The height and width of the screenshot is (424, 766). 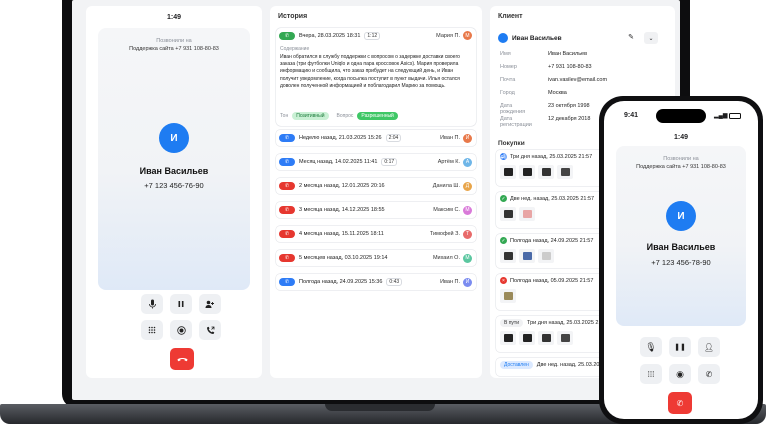 What do you see at coordinates (341, 282) in the screenshot?
I see `call-date: Полгода назад, 24.09.2025 15:36` at bounding box center [341, 282].